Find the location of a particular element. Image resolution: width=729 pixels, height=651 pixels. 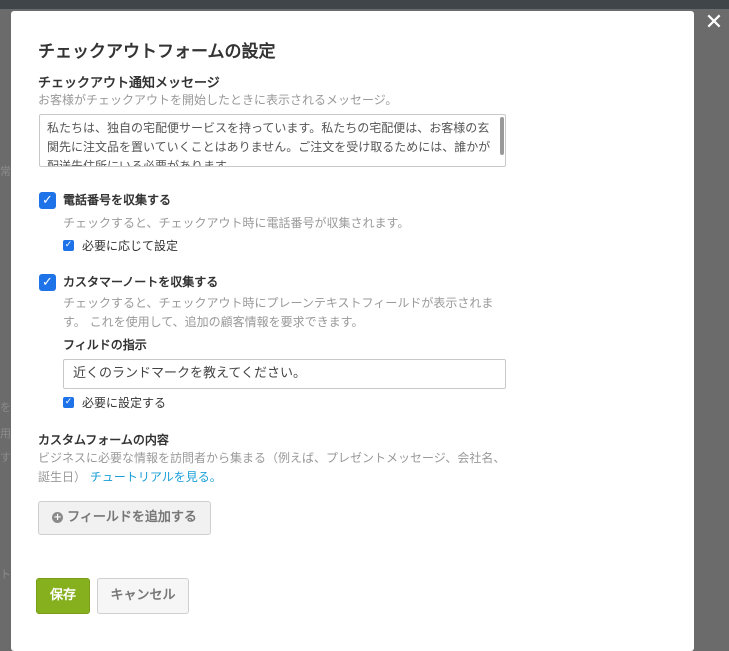

close-icon: ✕ is located at coordinates (714, 23).